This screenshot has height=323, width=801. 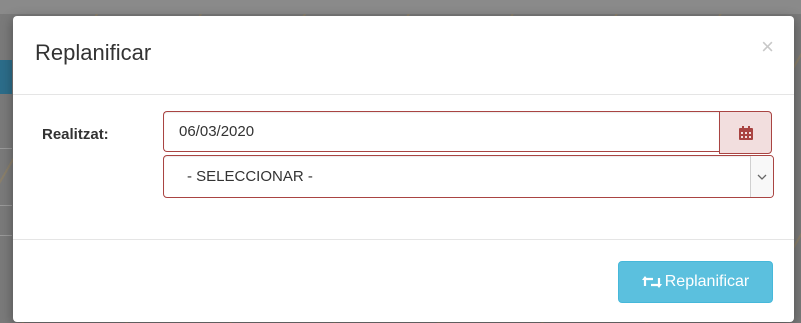 What do you see at coordinates (441, 131) in the screenshot?
I see `date-field` at bounding box center [441, 131].